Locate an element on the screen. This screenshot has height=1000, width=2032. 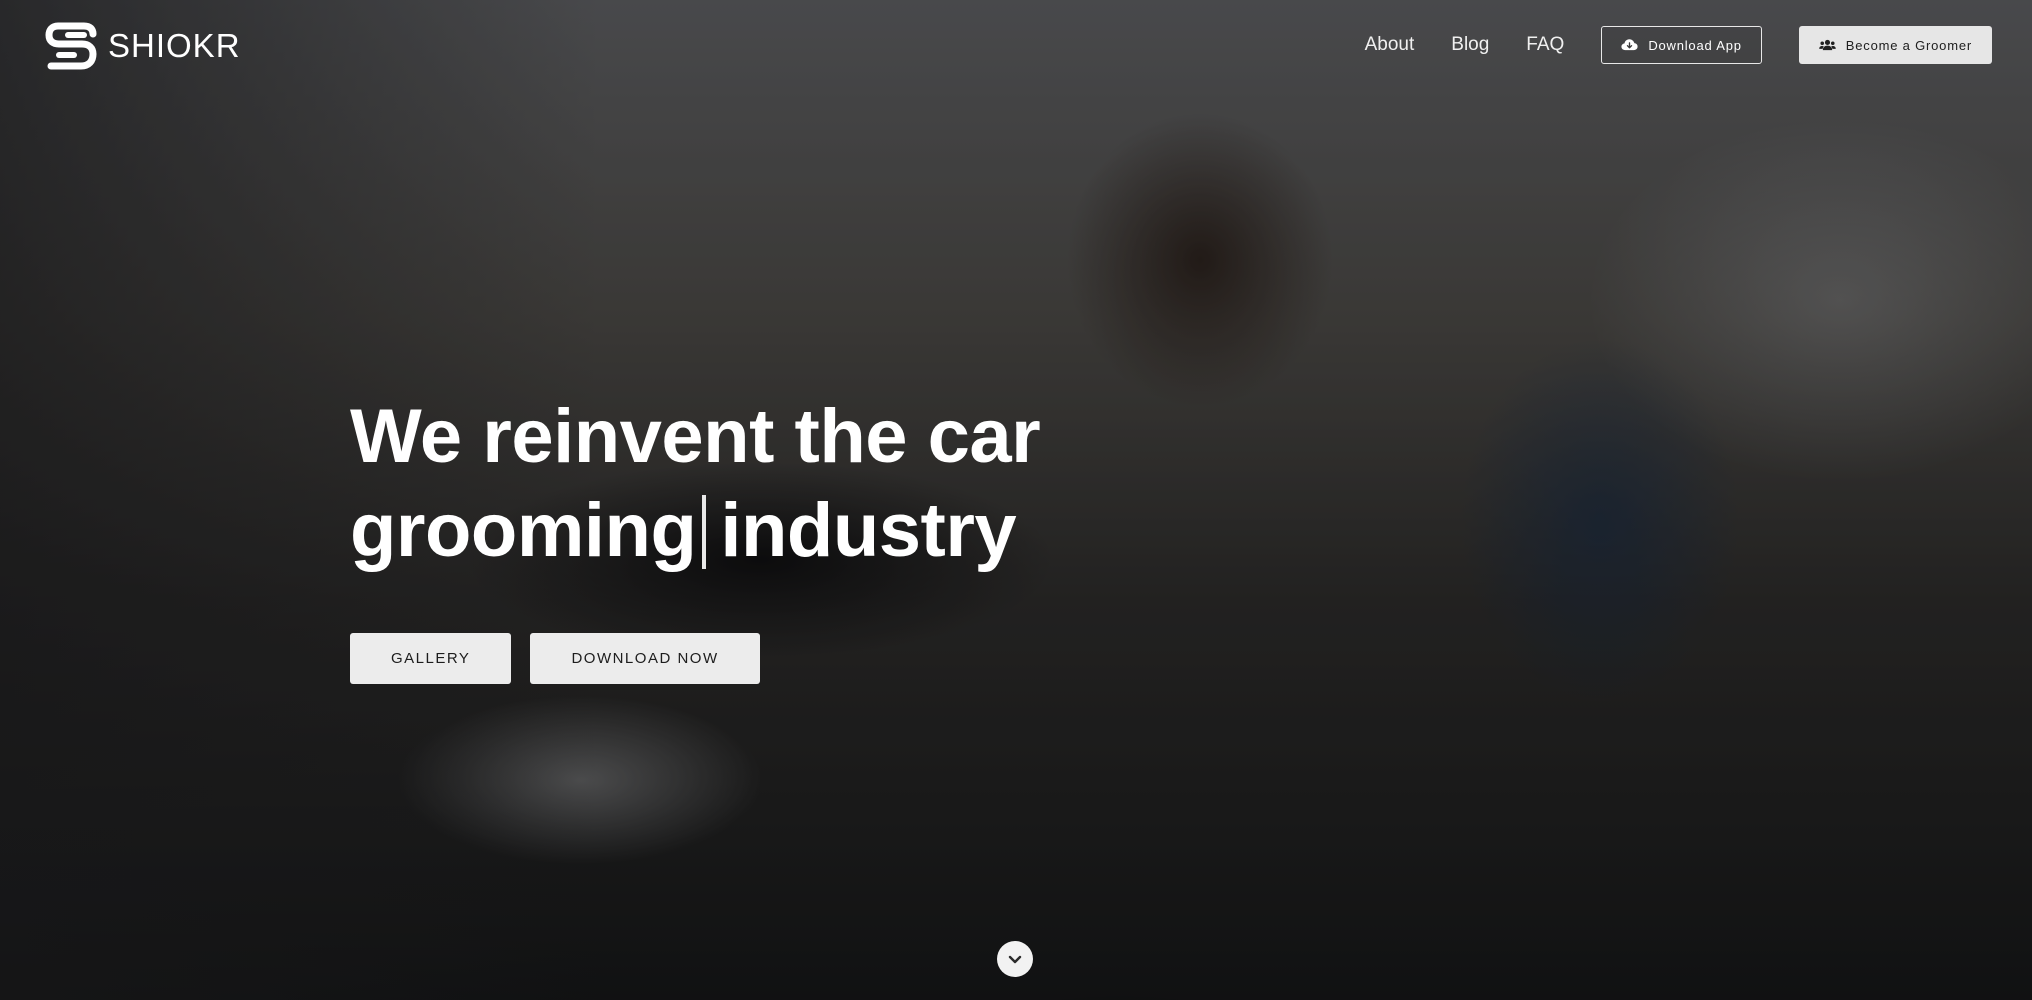
typing-cursor is located at coordinates (704, 532).